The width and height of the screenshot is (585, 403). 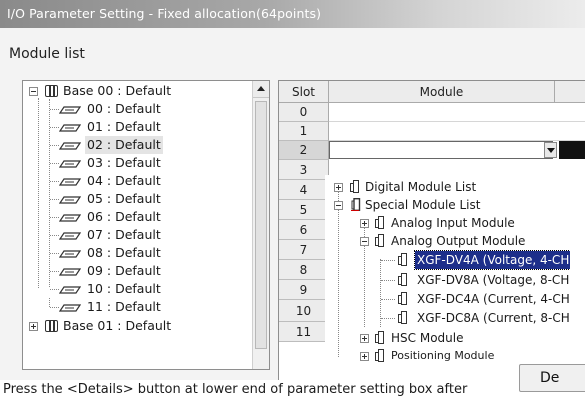 What do you see at coordinates (356, 204) in the screenshot?
I see `special-module-icon` at bounding box center [356, 204].